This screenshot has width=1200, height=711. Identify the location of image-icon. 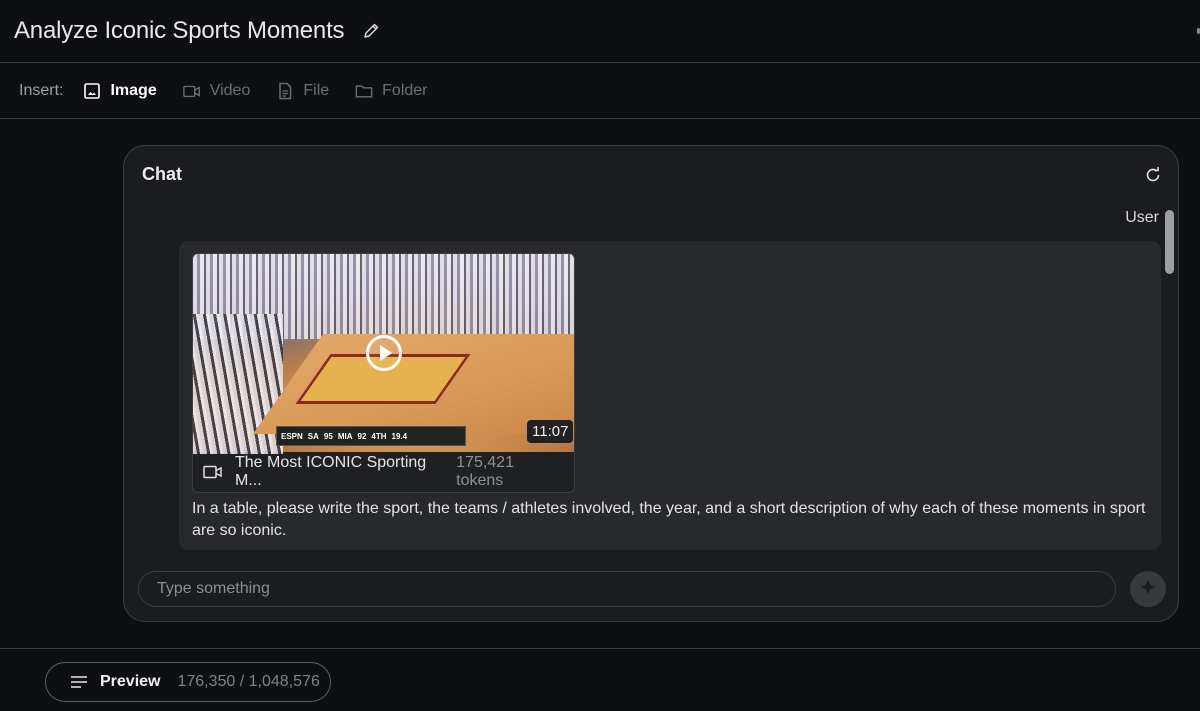
(92, 91).